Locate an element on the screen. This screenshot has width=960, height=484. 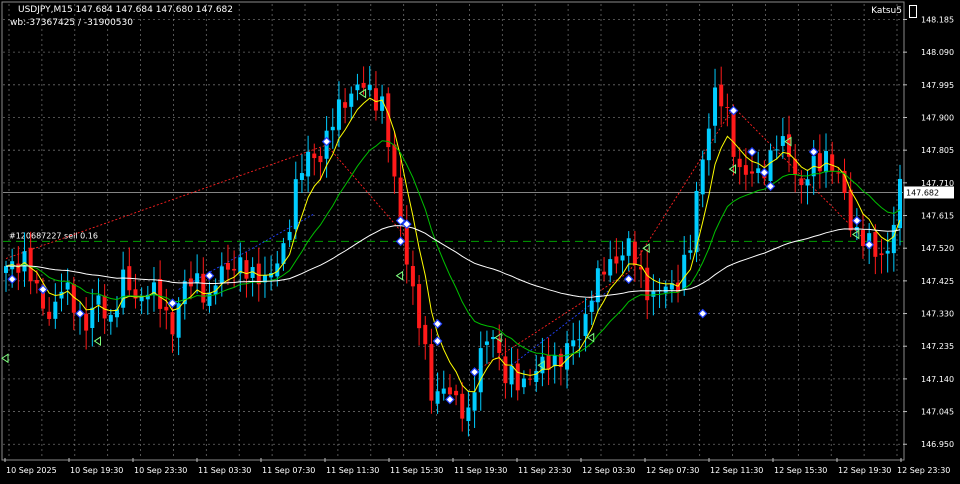
y-tick-label: 147.330 is located at coordinates (937, 314).